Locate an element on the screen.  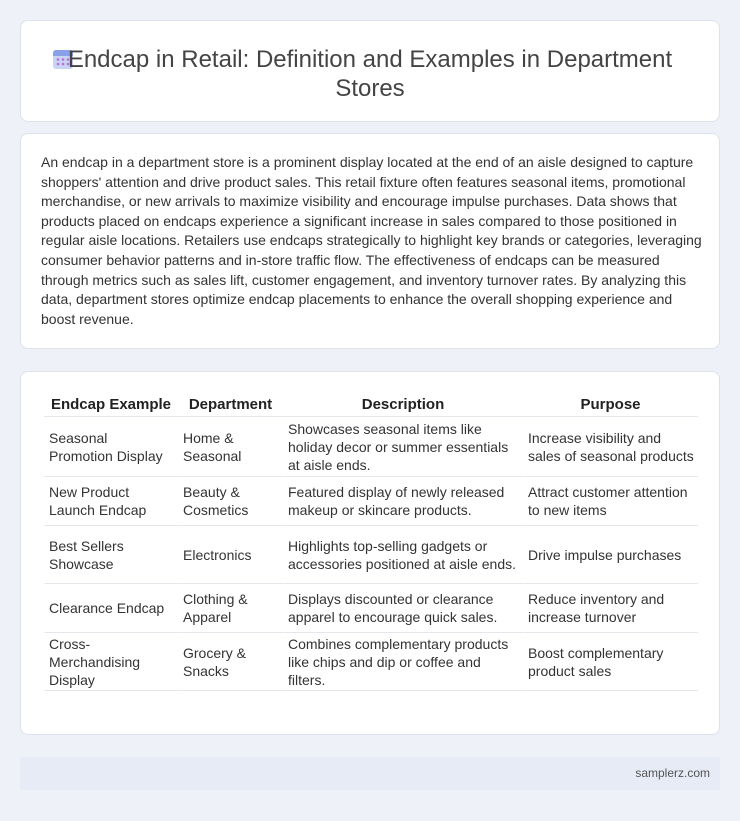
footer: samplerz.com is located at coordinates (370, 773).